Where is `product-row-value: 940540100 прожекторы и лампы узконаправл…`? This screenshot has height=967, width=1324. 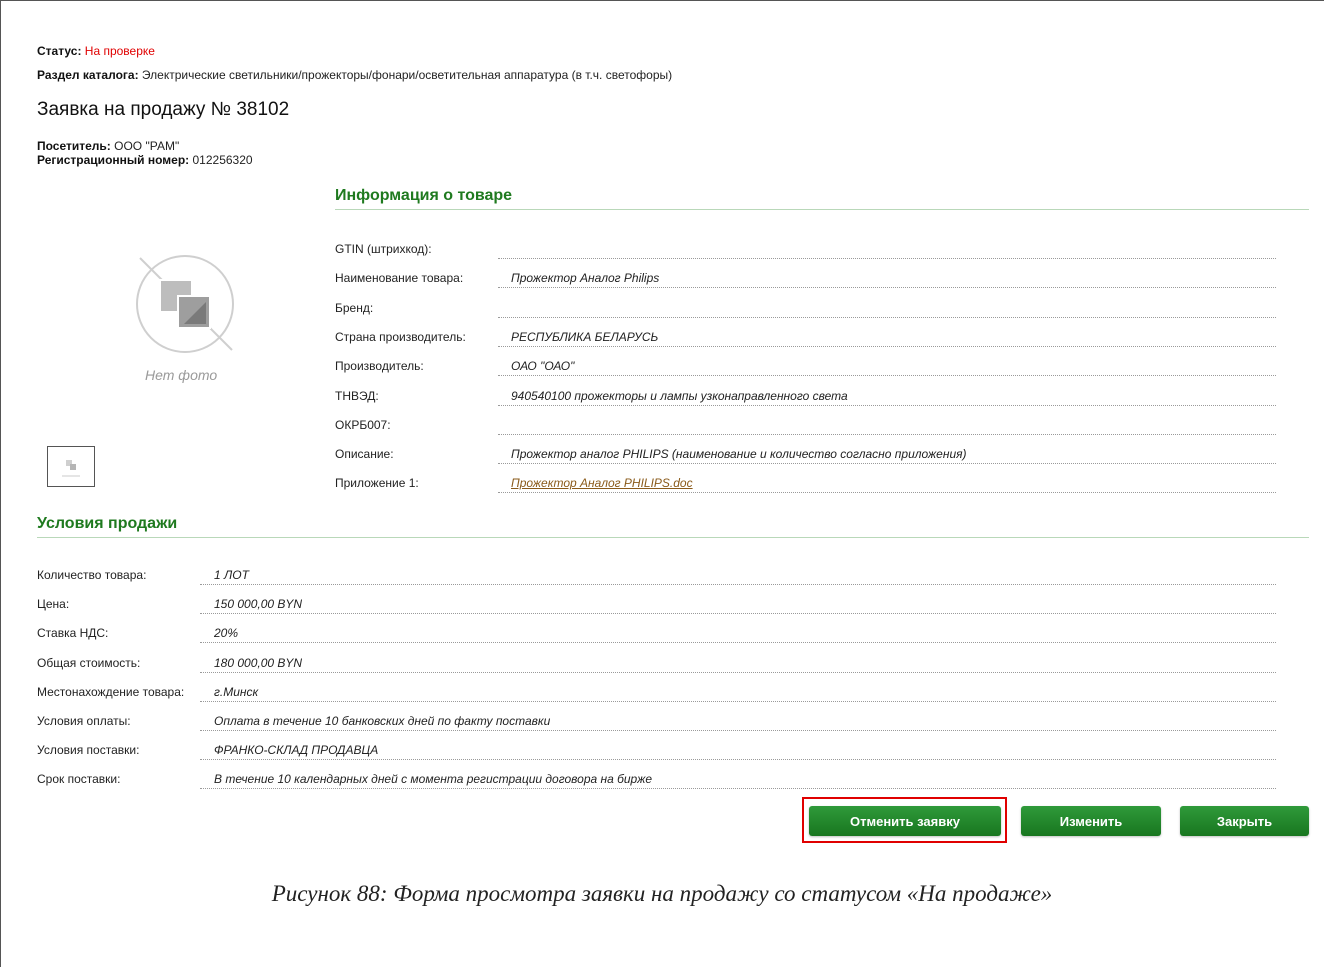 product-row-value: 940540100 прожекторы и лампы узконаправл… is located at coordinates (679, 395).